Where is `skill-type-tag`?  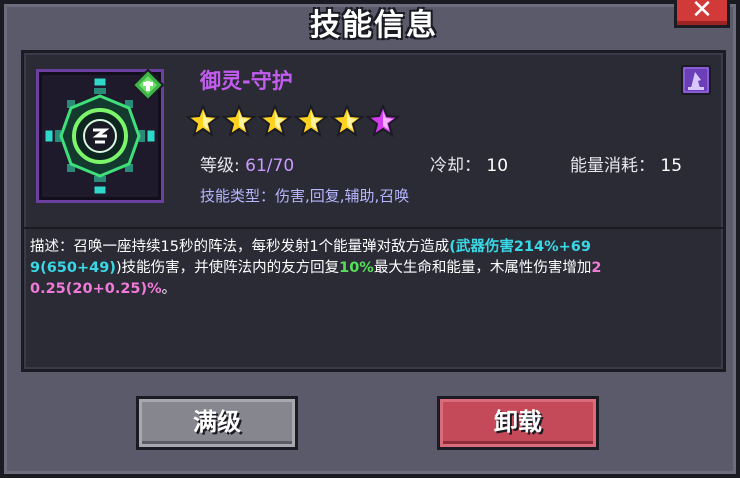
skill-type-tag is located at coordinates (696, 80).